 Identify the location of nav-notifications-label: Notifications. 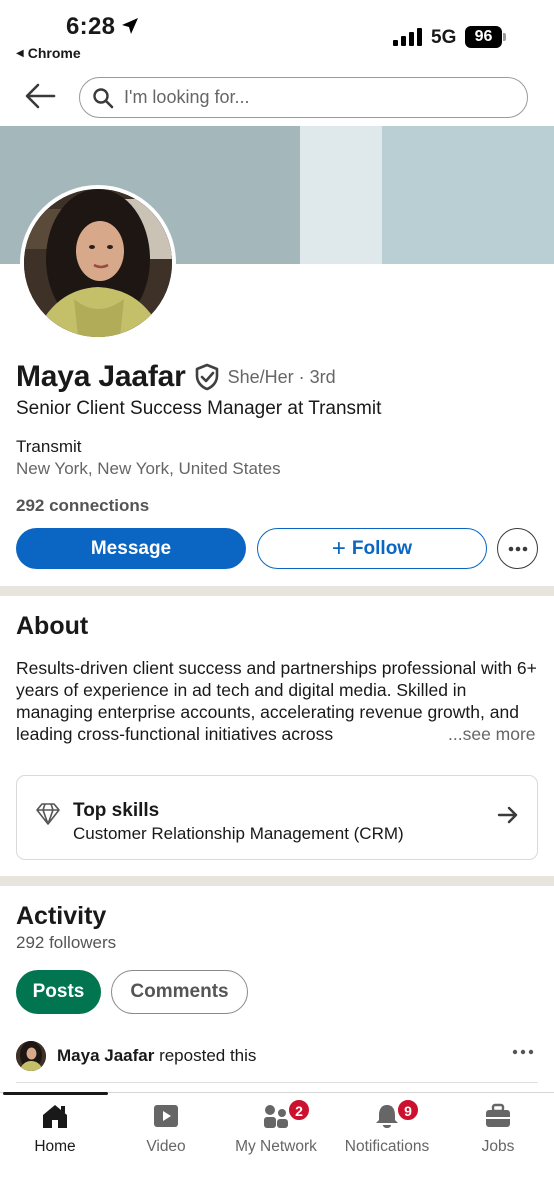
(387, 1146).